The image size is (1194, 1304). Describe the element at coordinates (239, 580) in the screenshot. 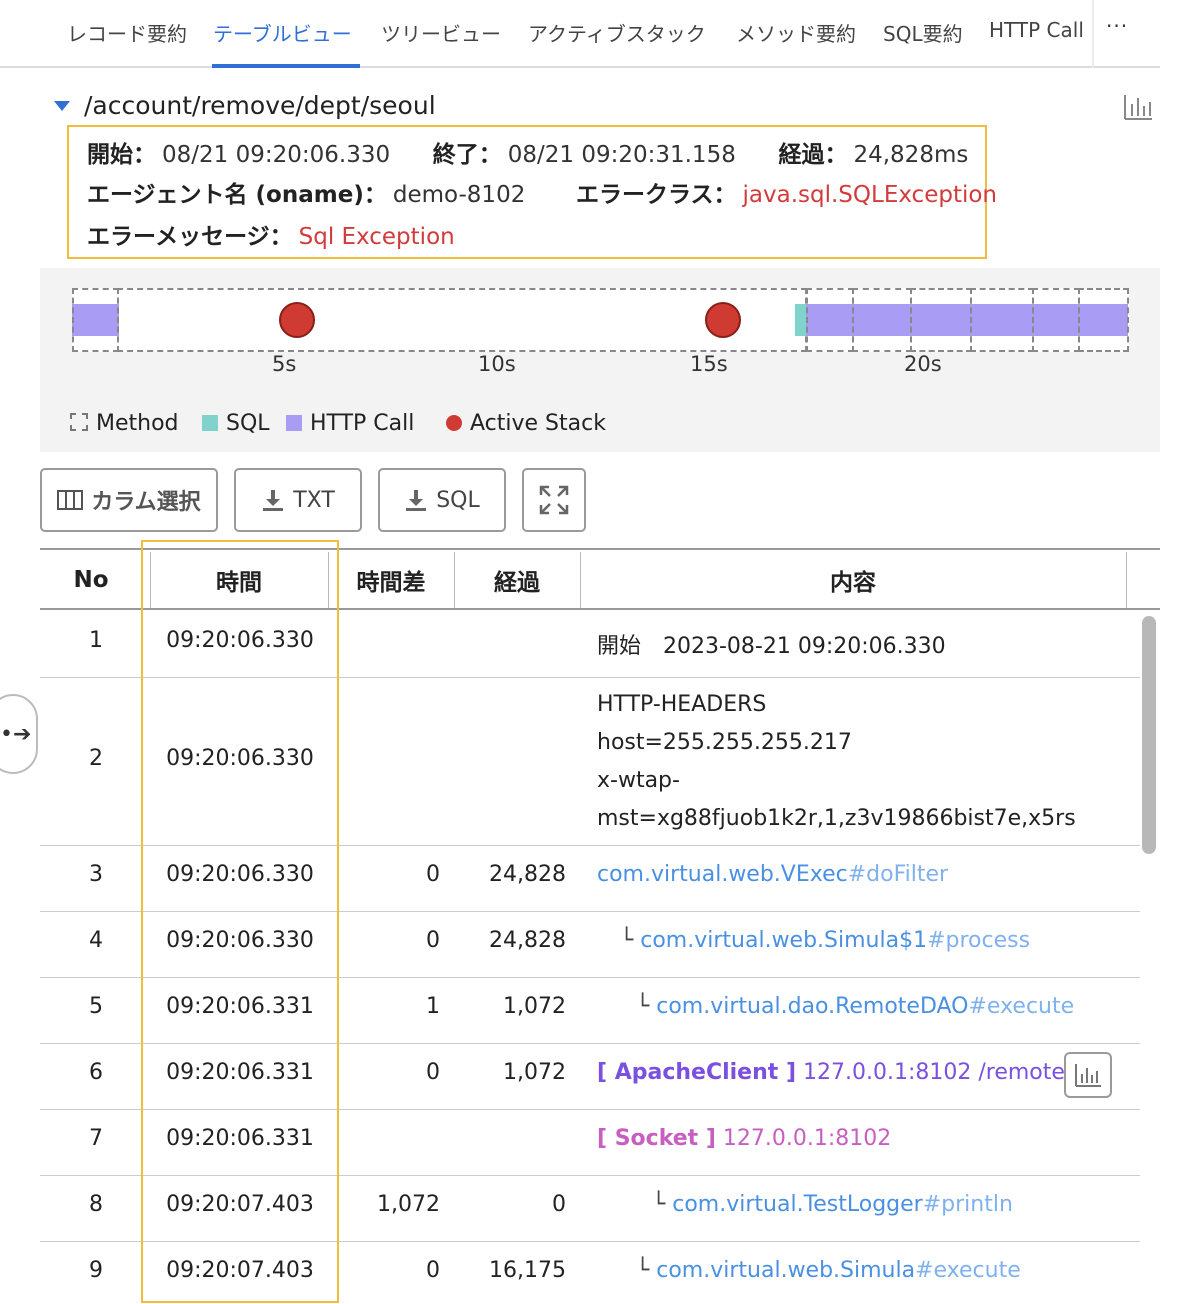

I see `column-header-time: 時間` at that location.